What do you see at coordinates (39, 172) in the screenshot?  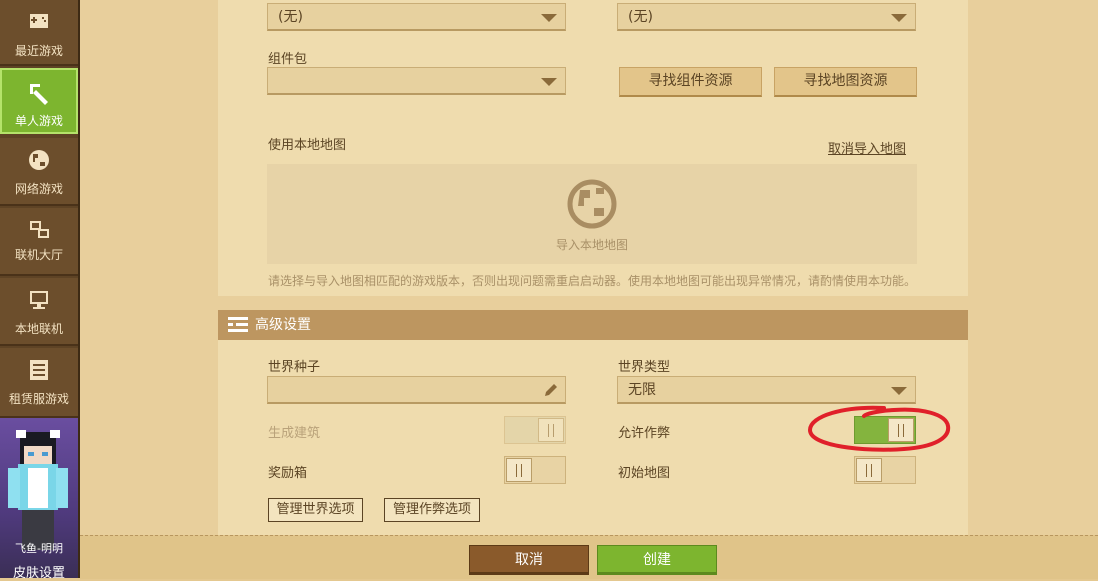 I see `sidebar-item-online-games: 网络游戏` at bounding box center [39, 172].